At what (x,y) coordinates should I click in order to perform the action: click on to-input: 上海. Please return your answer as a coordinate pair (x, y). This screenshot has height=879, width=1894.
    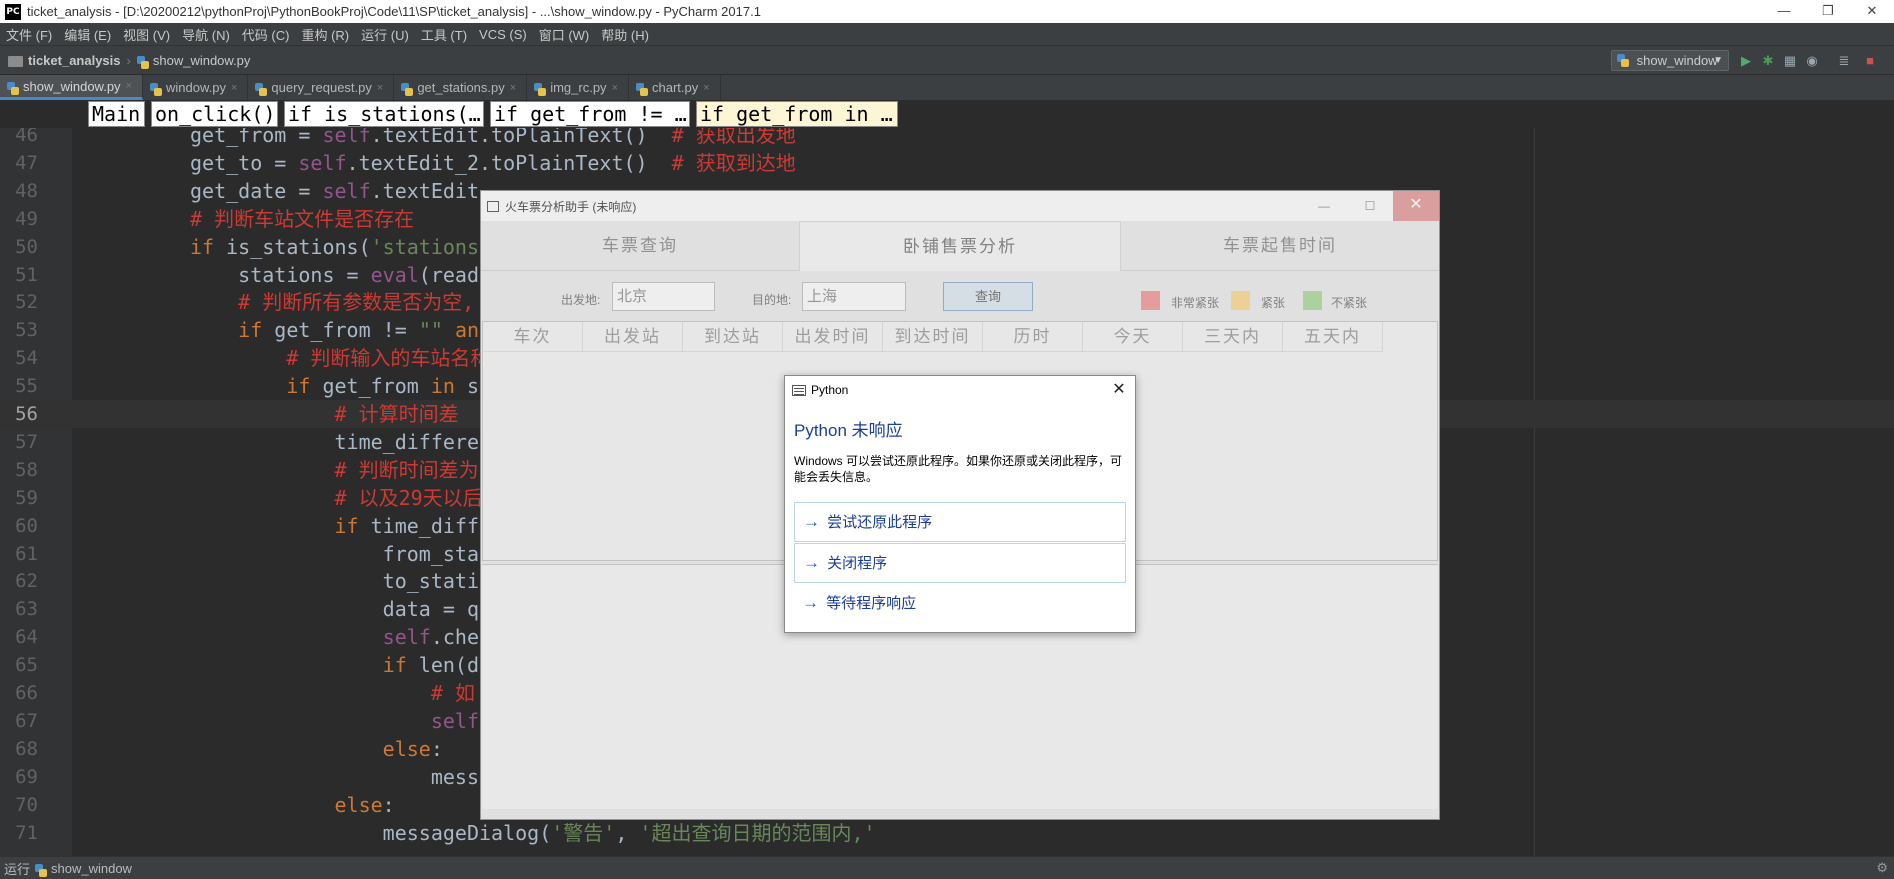
    Looking at the image, I should click on (854, 296).